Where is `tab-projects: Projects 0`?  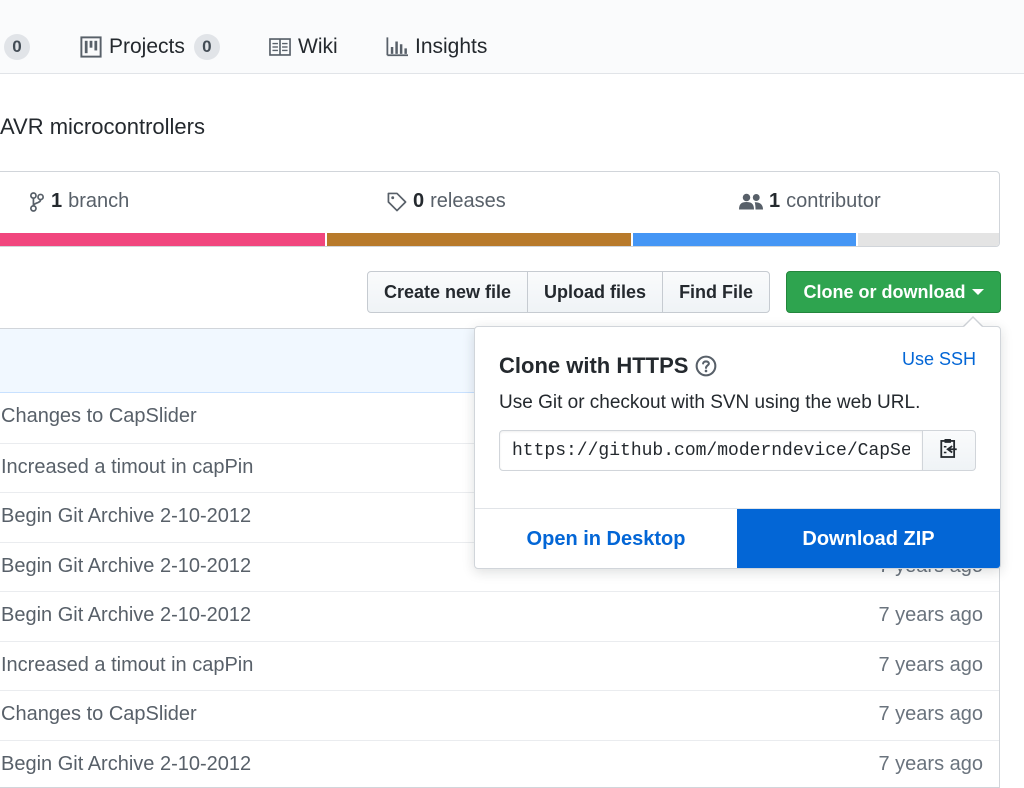 tab-projects: Projects 0 is located at coordinates (150, 47).